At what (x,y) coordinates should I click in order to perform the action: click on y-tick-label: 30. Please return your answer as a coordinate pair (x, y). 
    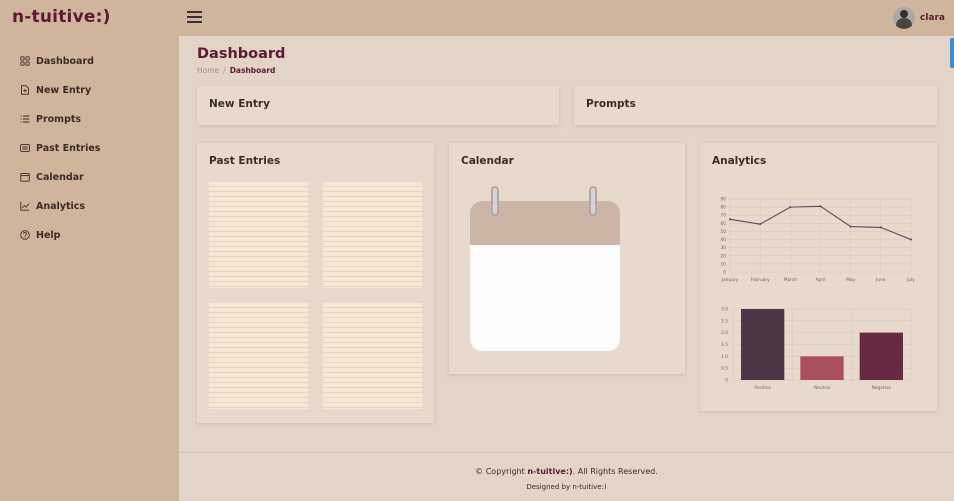
    Looking at the image, I should click on (724, 248).